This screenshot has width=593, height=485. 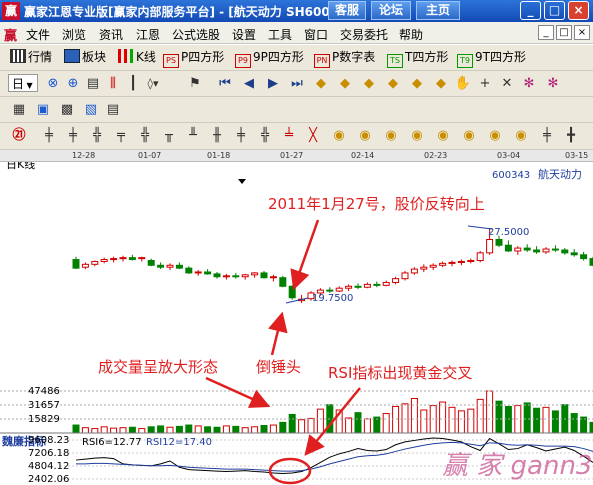 I want to click on period-select: 日 ▼, so click(x=23, y=83).